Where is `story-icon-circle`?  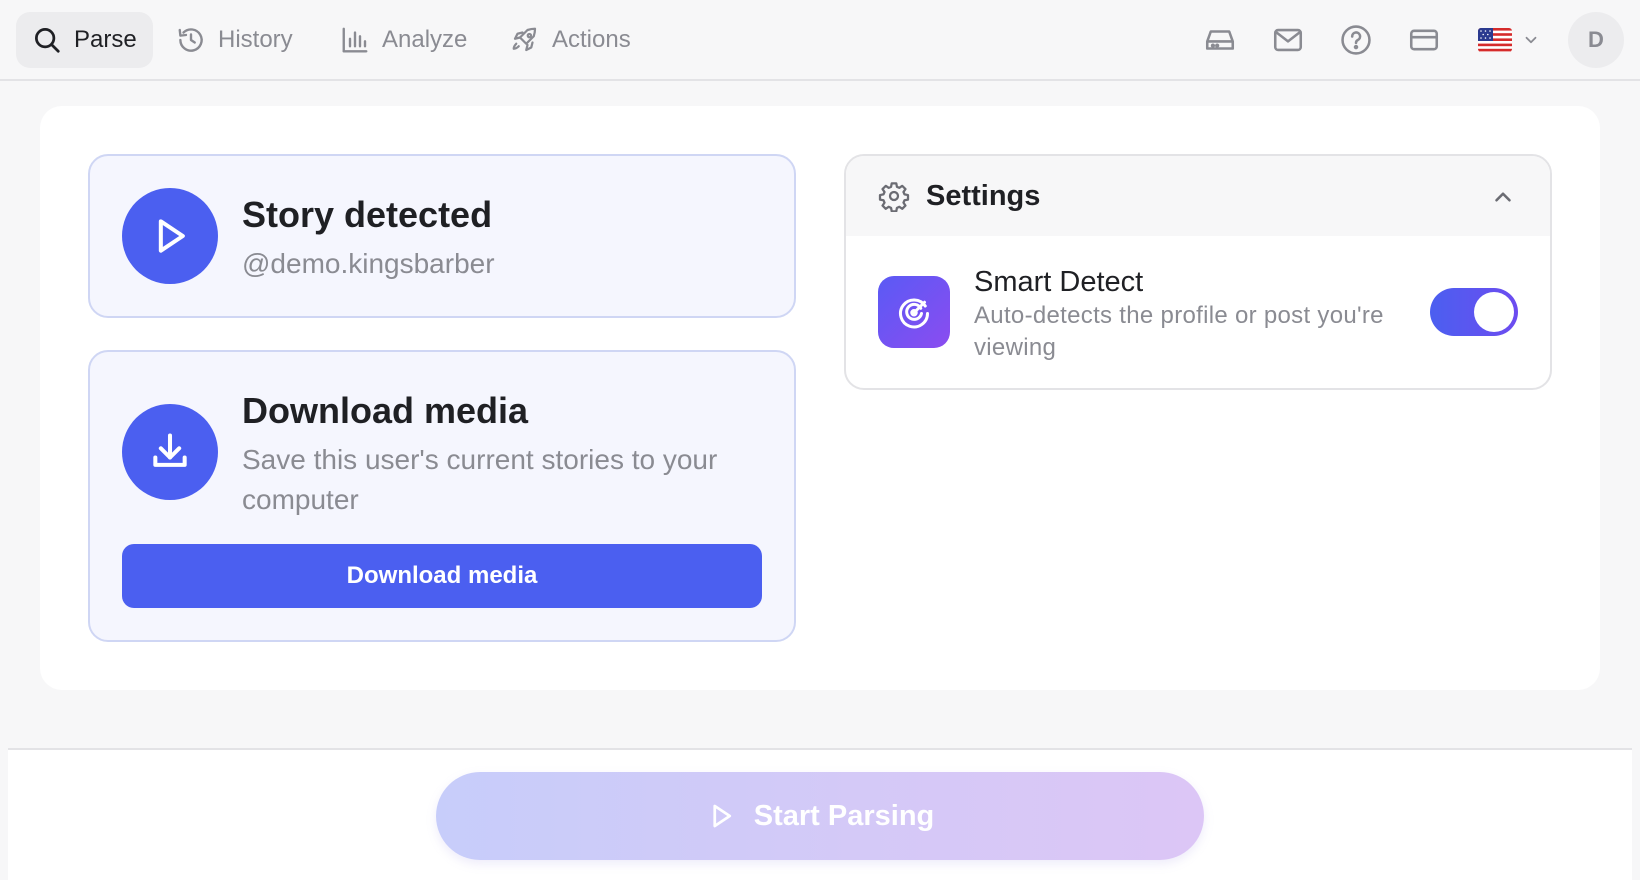
story-icon-circle is located at coordinates (170, 236).